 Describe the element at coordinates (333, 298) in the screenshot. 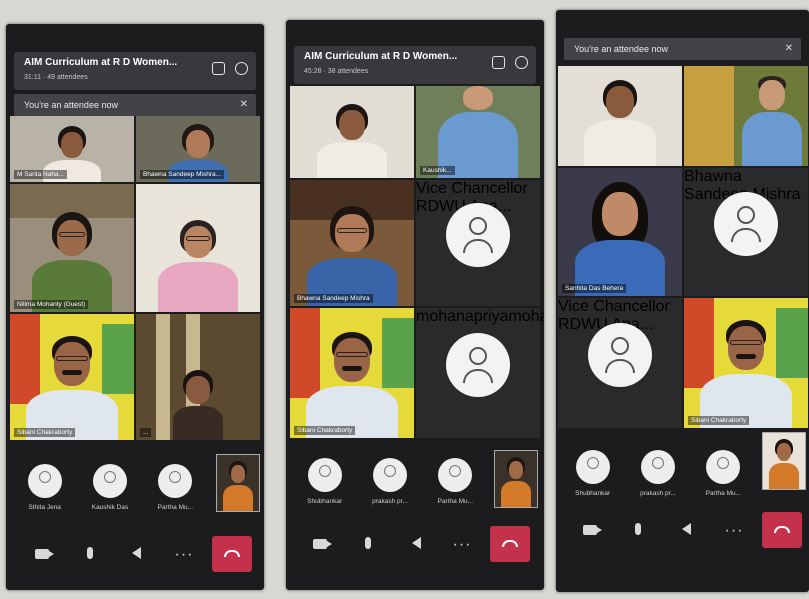

I see `participant-name: Bhawna Sandeep Mishra` at that location.